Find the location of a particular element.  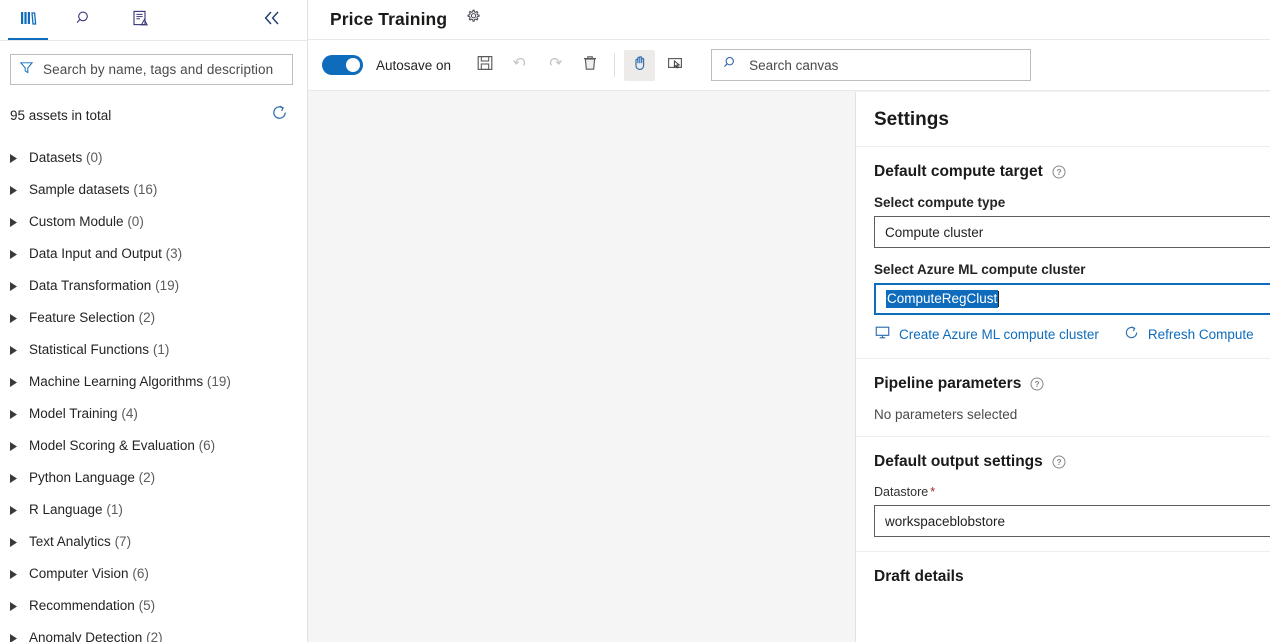

select-tool-button is located at coordinates (674, 65).